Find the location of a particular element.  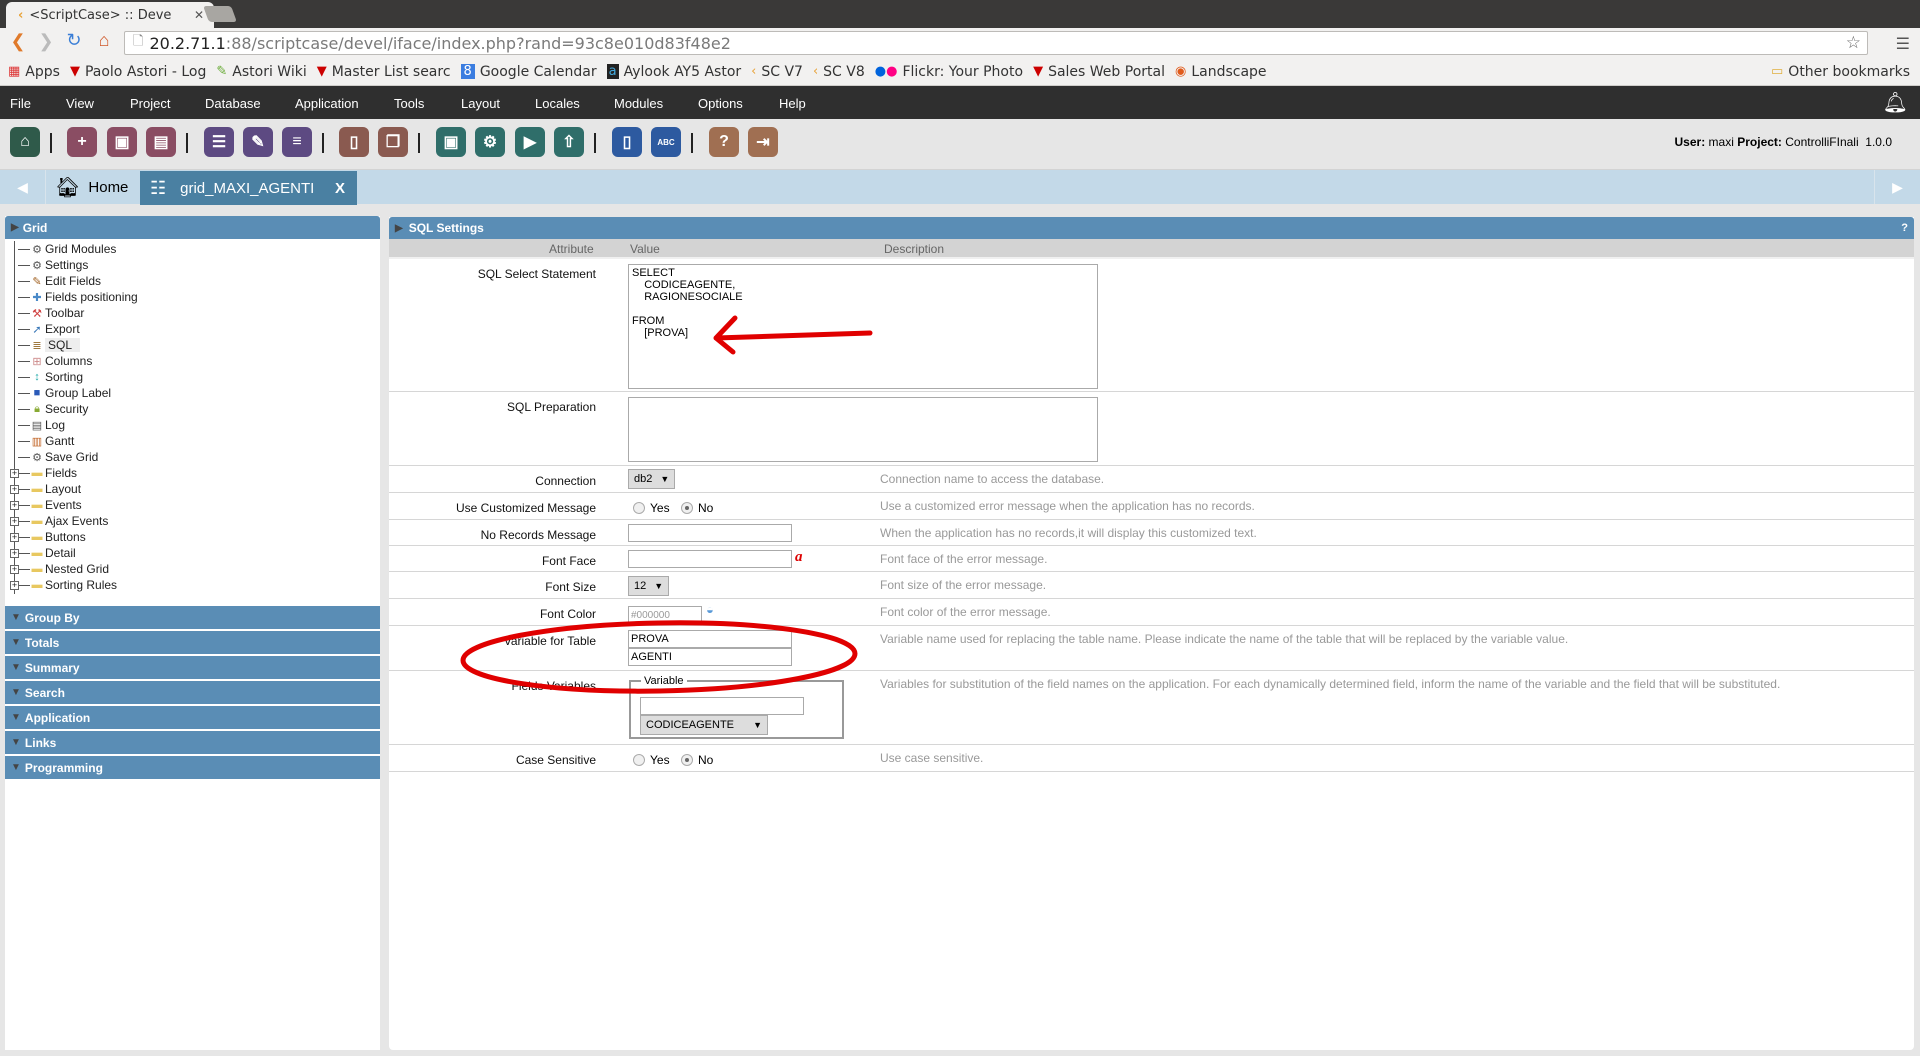

bookmark-item: ◉ Landscape is located at coordinates (1221, 72).